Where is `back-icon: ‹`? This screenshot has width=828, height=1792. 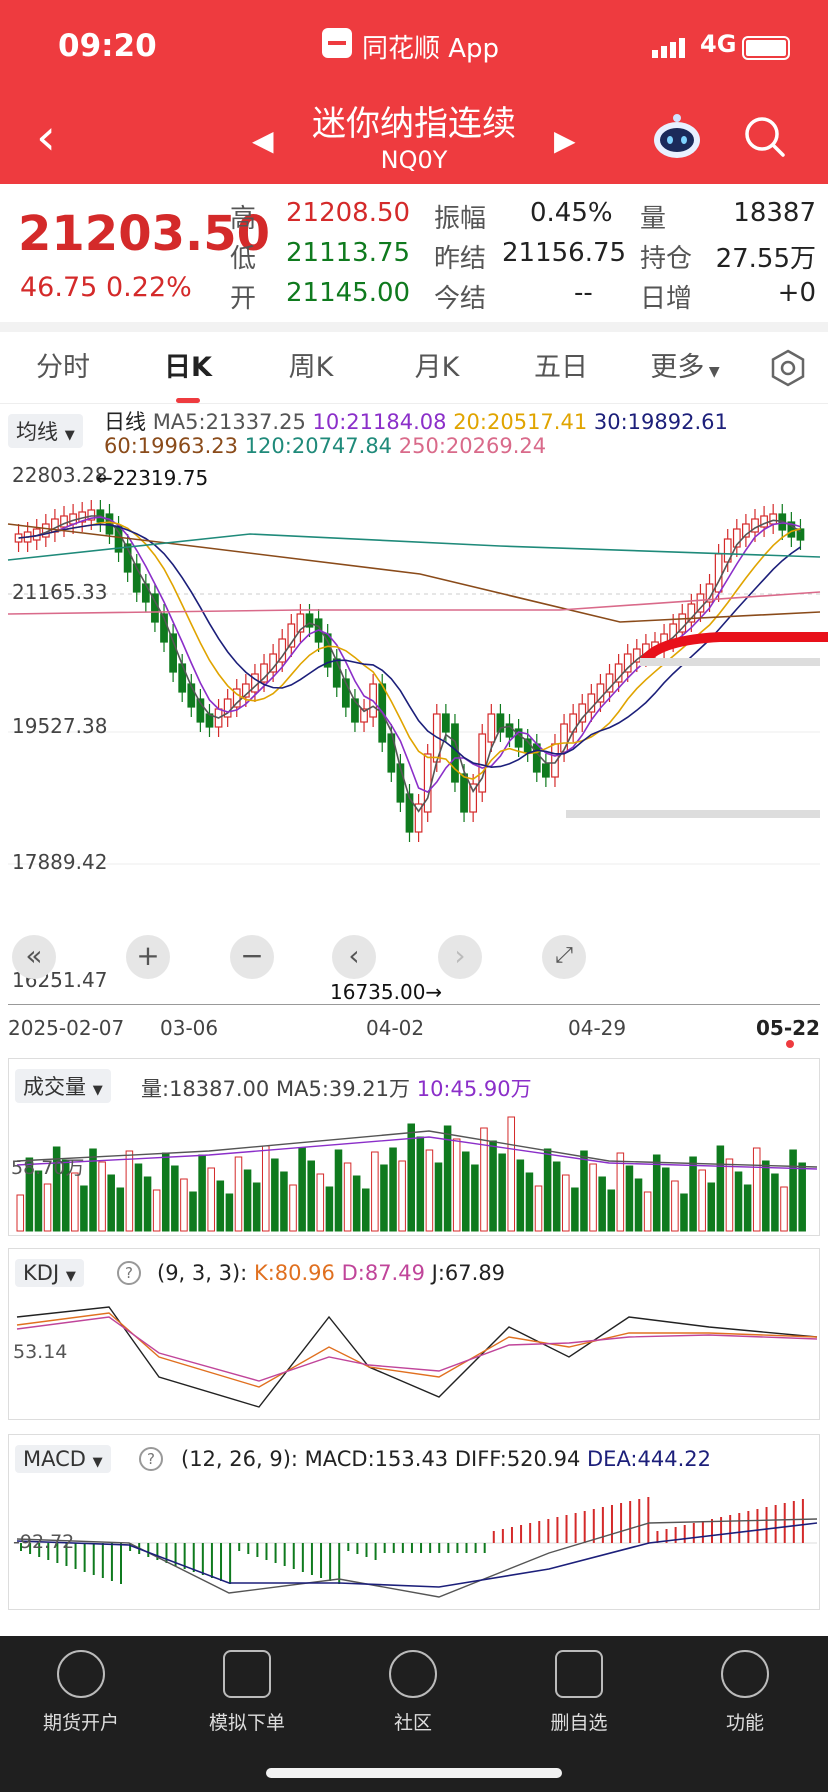
back-icon: ‹ is located at coordinates (46, 137).